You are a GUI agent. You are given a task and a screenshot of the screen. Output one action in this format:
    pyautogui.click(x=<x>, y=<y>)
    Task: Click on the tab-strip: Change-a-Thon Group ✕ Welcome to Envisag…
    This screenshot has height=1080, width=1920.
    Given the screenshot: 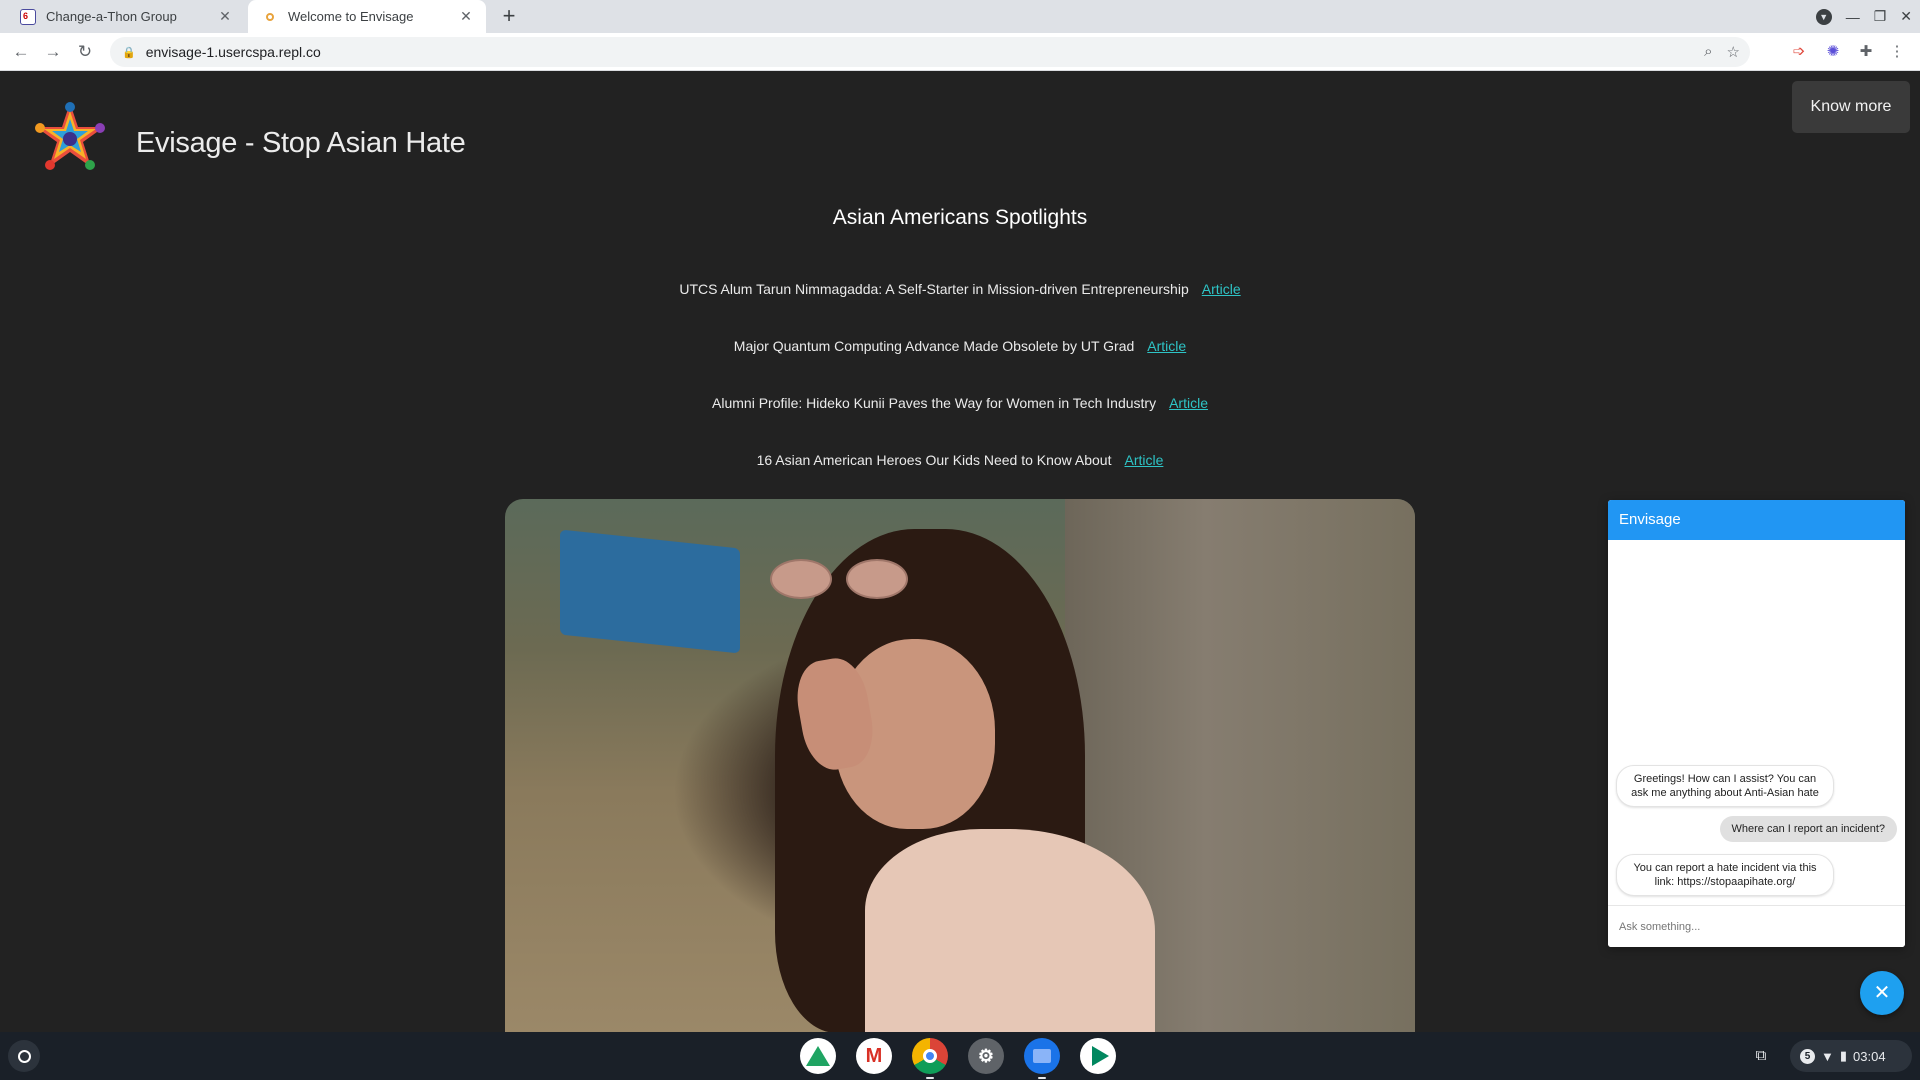 What is the action you would take?
    pyautogui.click(x=960, y=16)
    